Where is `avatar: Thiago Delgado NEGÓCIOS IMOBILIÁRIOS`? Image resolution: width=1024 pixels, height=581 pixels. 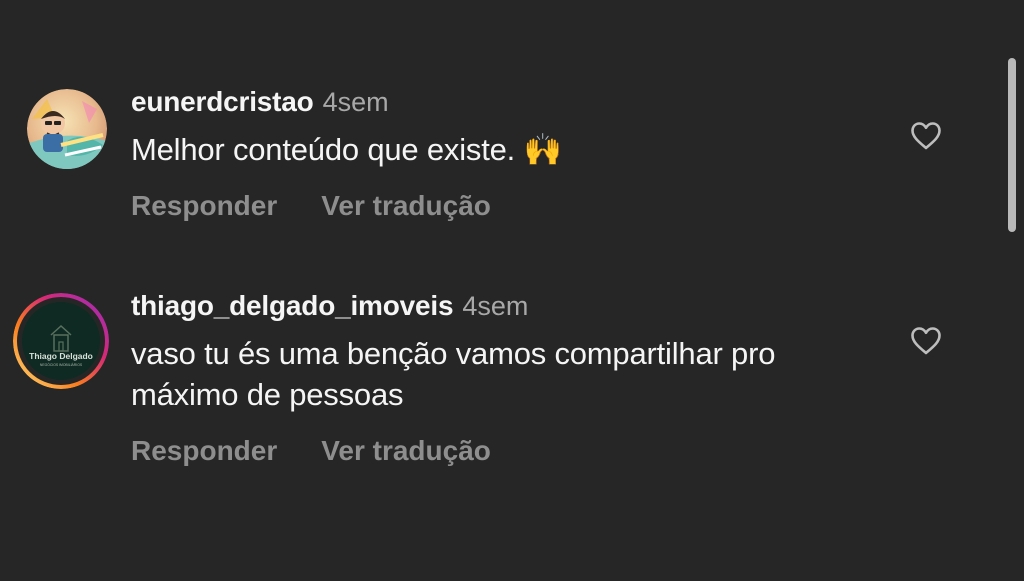
avatar: Thiago Delgado NEGÓCIOS IMOBILIÁRIOS is located at coordinates (61, 341).